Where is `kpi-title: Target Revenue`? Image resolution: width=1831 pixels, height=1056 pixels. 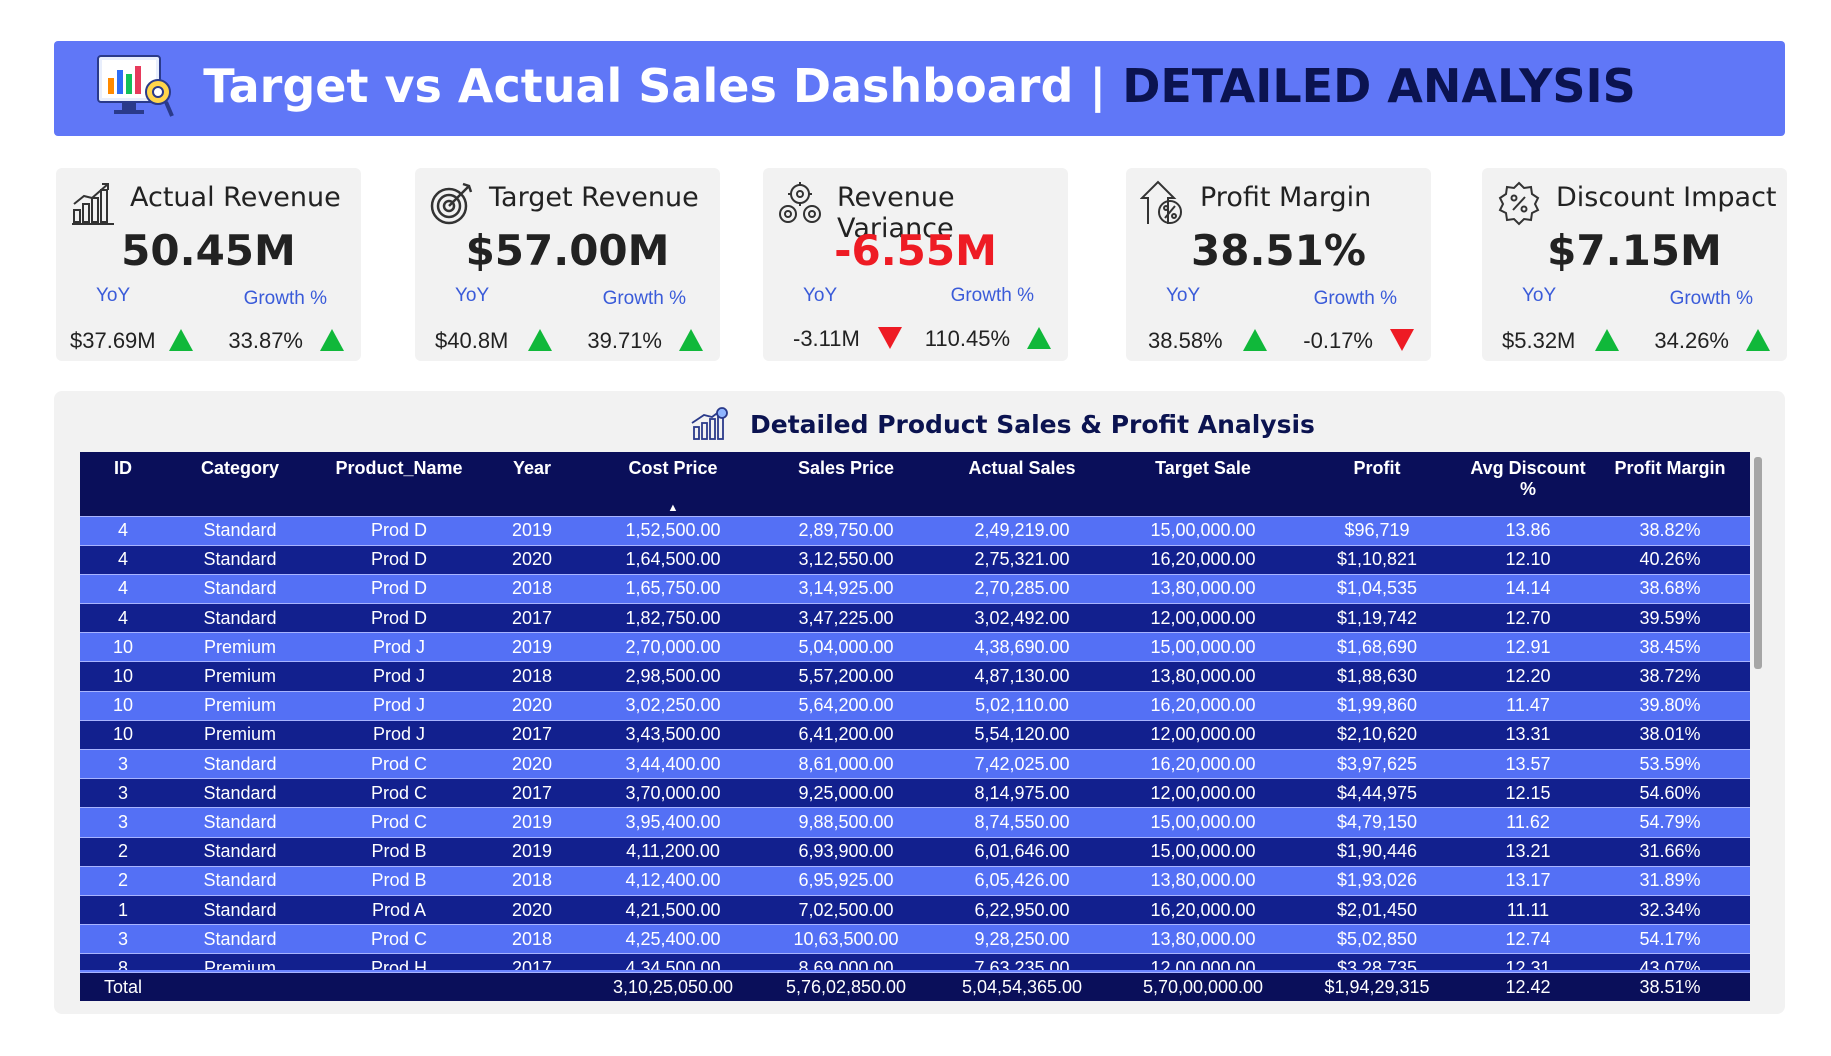
kpi-title: Target Revenue is located at coordinates (594, 197).